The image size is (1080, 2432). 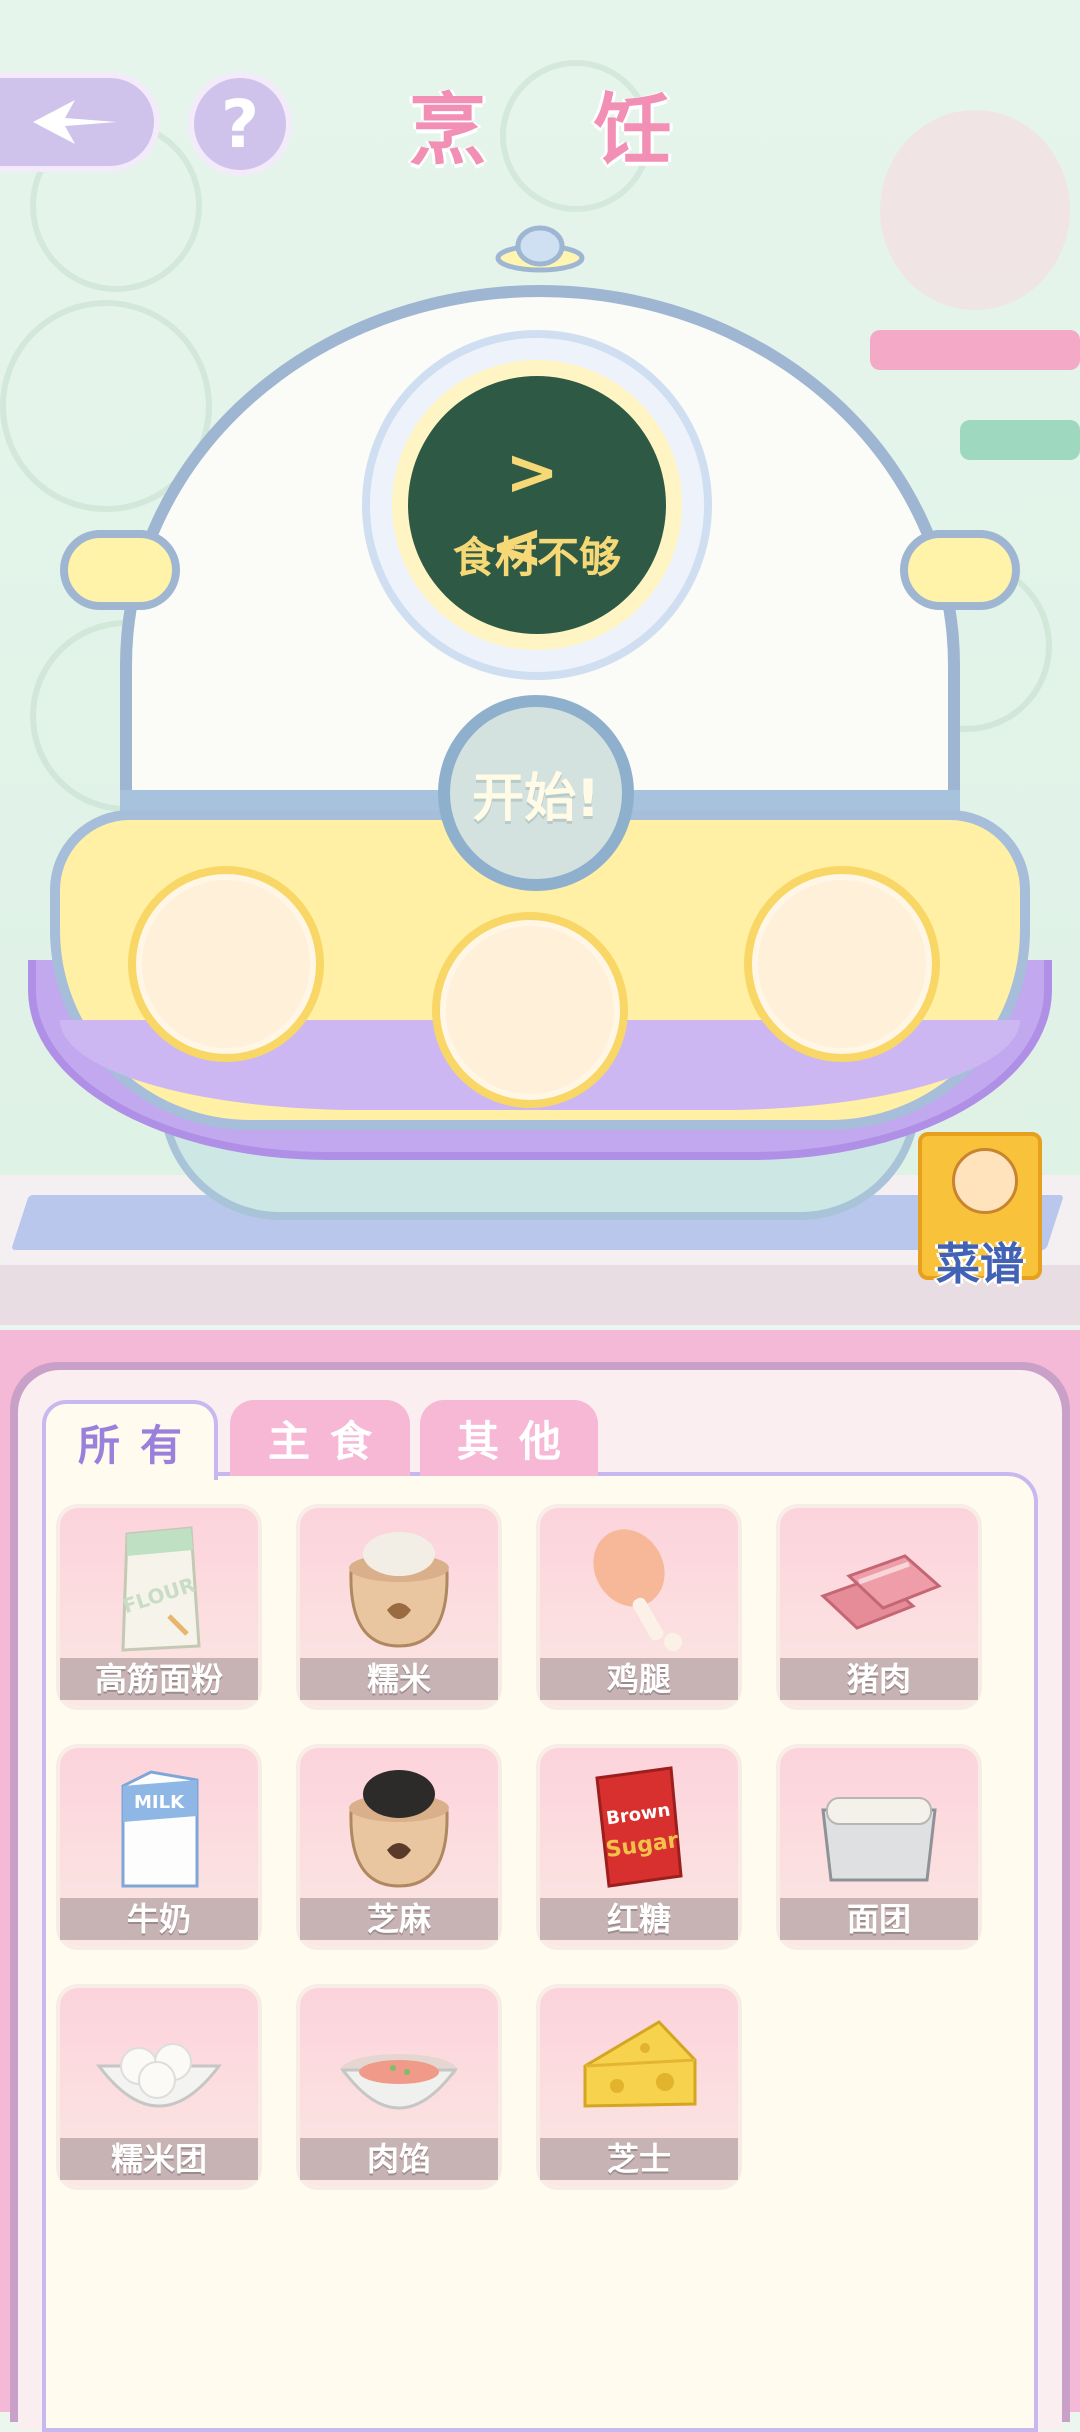 What do you see at coordinates (639, 1827) in the screenshot?
I see `brown-sugar-icon: Brown Sugar` at bounding box center [639, 1827].